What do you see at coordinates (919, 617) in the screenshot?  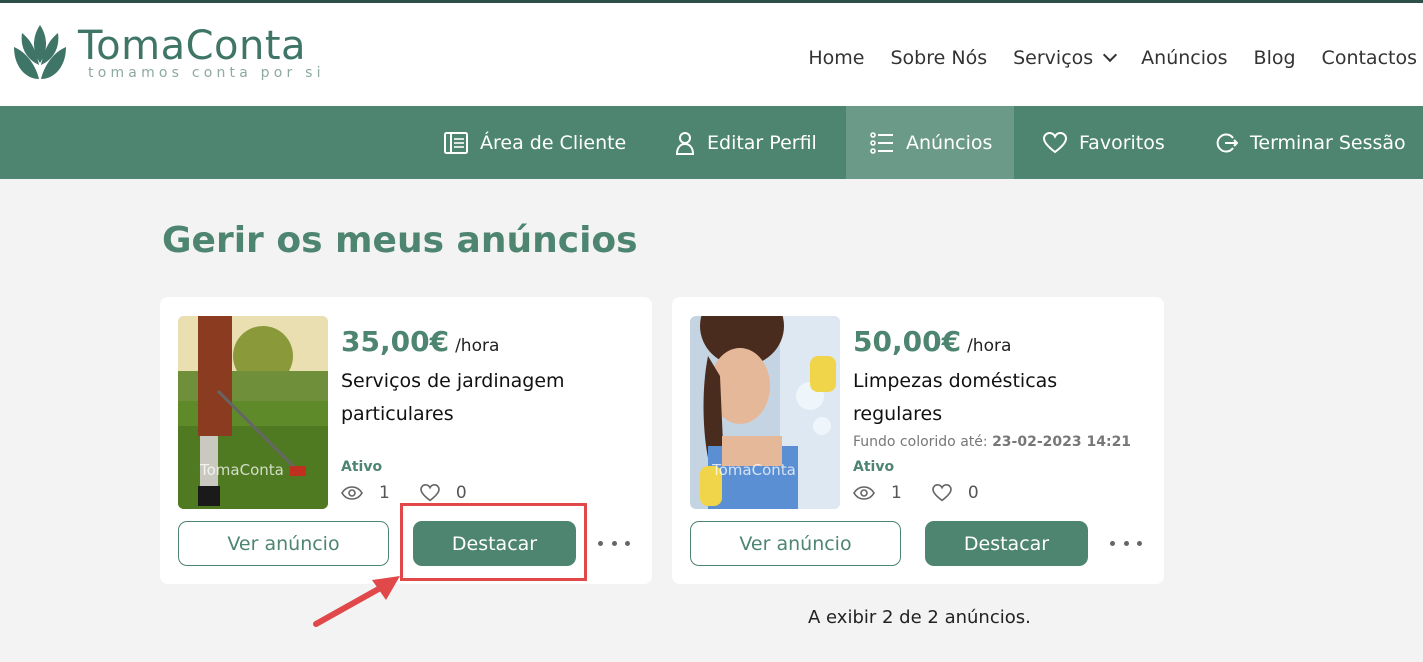 I see `results-count: A exibir 2 de 2 anúncios.` at bounding box center [919, 617].